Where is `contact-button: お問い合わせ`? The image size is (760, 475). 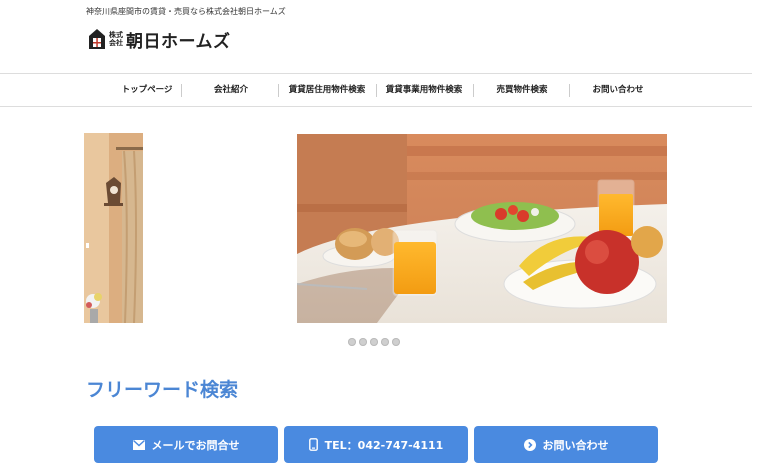
contact-button: お問い合わせ is located at coordinates (566, 444).